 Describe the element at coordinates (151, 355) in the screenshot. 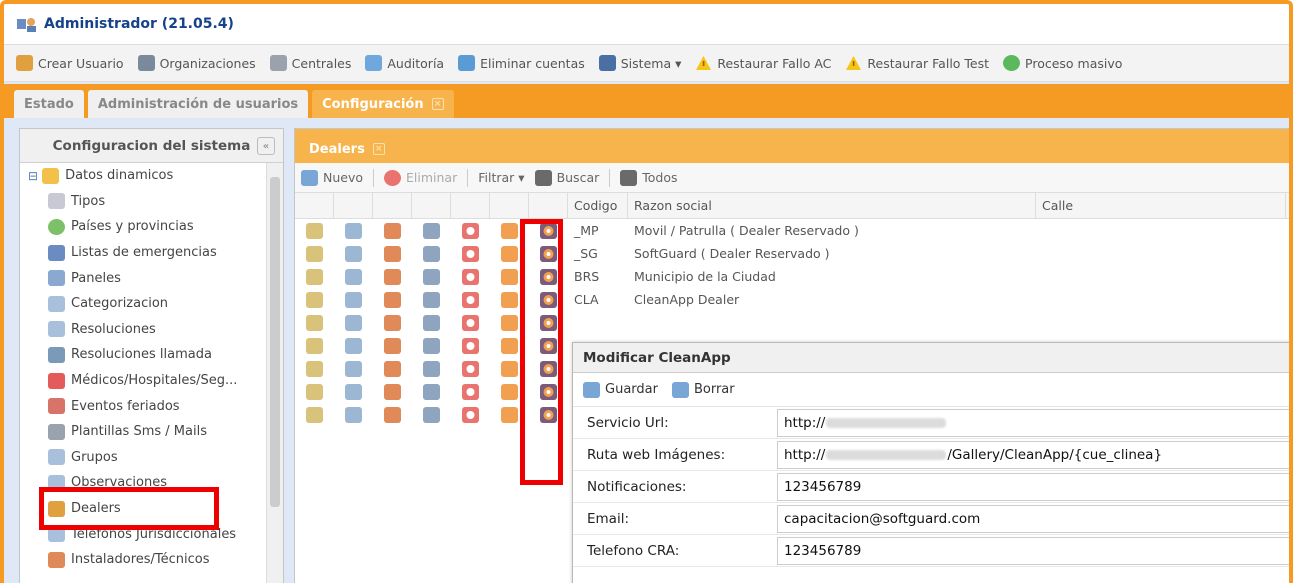

I see `tree-item-7: Resoluciones llamada` at that location.